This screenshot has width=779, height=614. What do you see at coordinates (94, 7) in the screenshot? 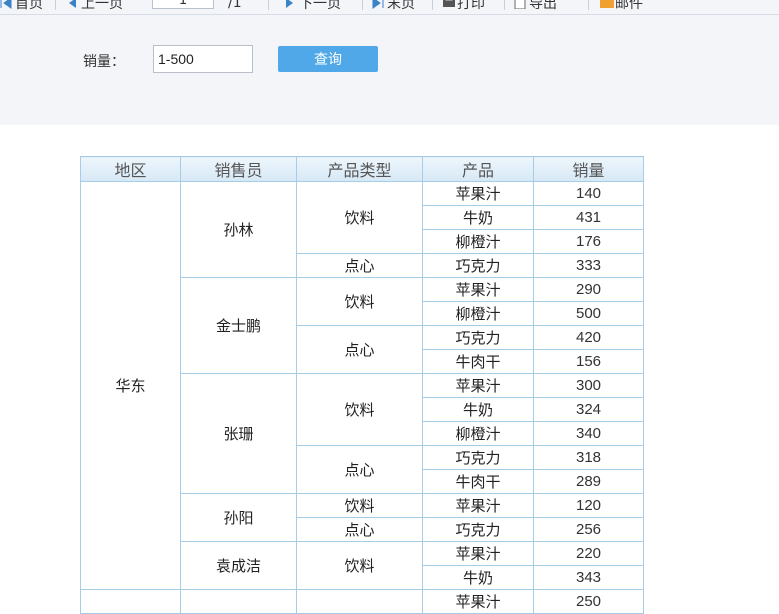
I see `prev-page-button: 上一页` at bounding box center [94, 7].